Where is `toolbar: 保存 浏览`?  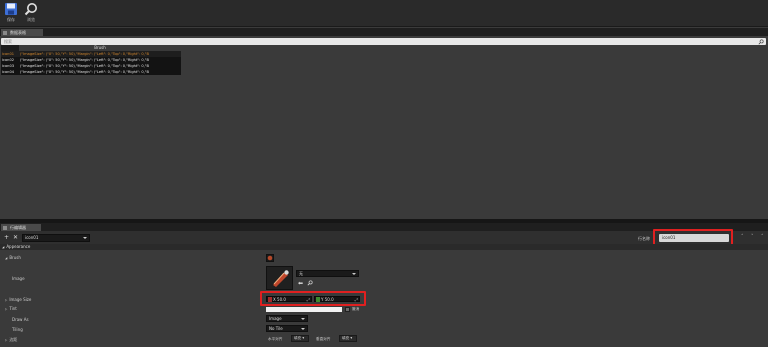 toolbar: 保存 浏览 is located at coordinates (384, 13).